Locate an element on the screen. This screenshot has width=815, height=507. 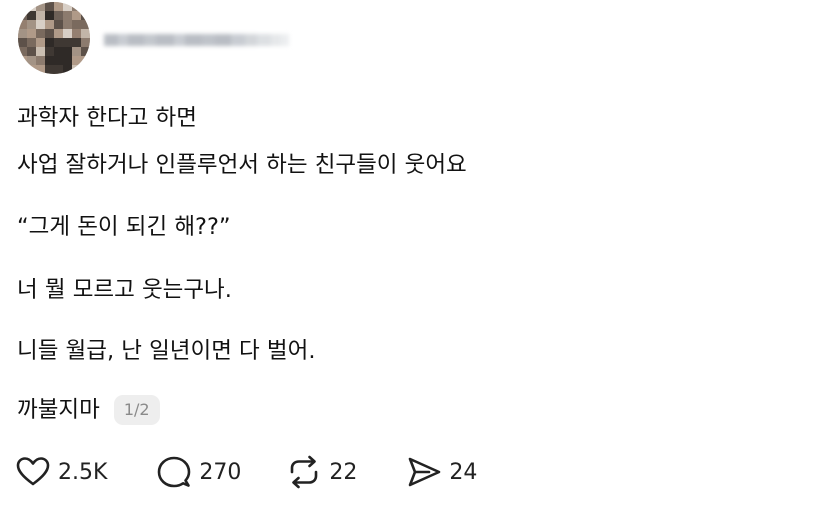
post-text-line-2: 사업 잘하거나 인플루언서 하는 친구들이 웃어요 is located at coordinates (242, 165).